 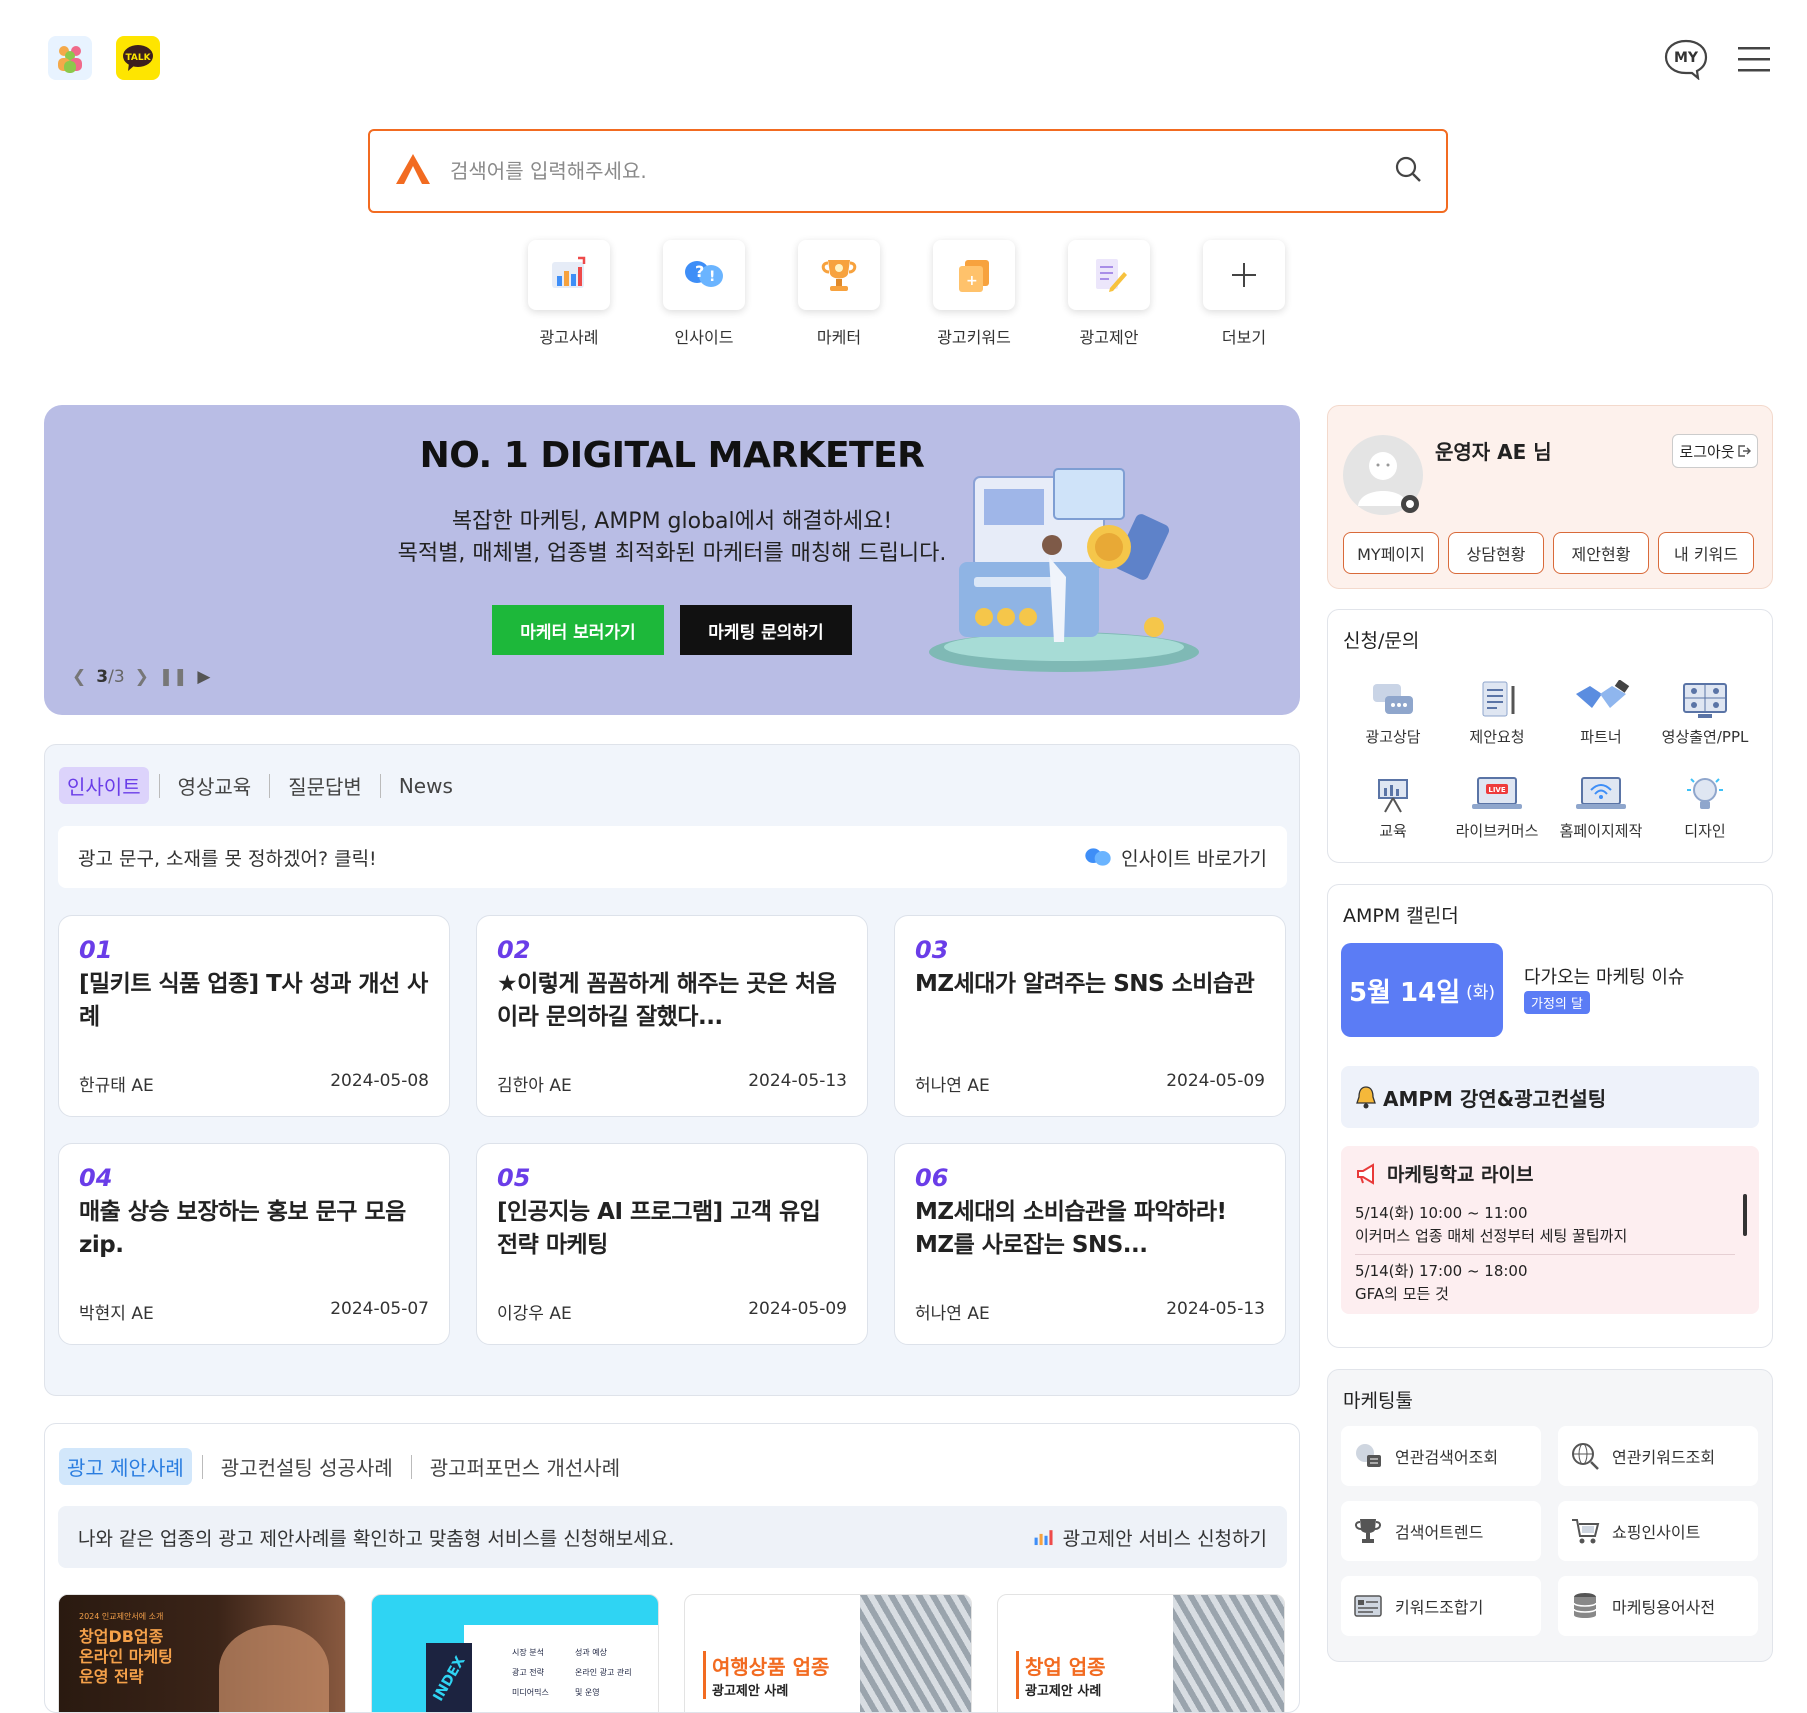 What do you see at coordinates (1715, 451) in the screenshot?
I see `logout-button: 로그아웃` at bounding box center [1715, 451].